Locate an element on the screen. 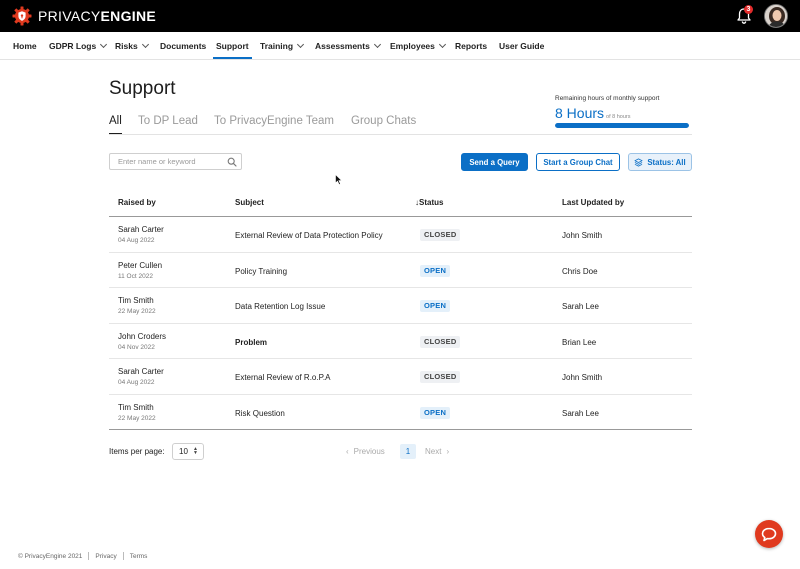  chevron-left-icon: ‹ is located at coordinates (347, 451).